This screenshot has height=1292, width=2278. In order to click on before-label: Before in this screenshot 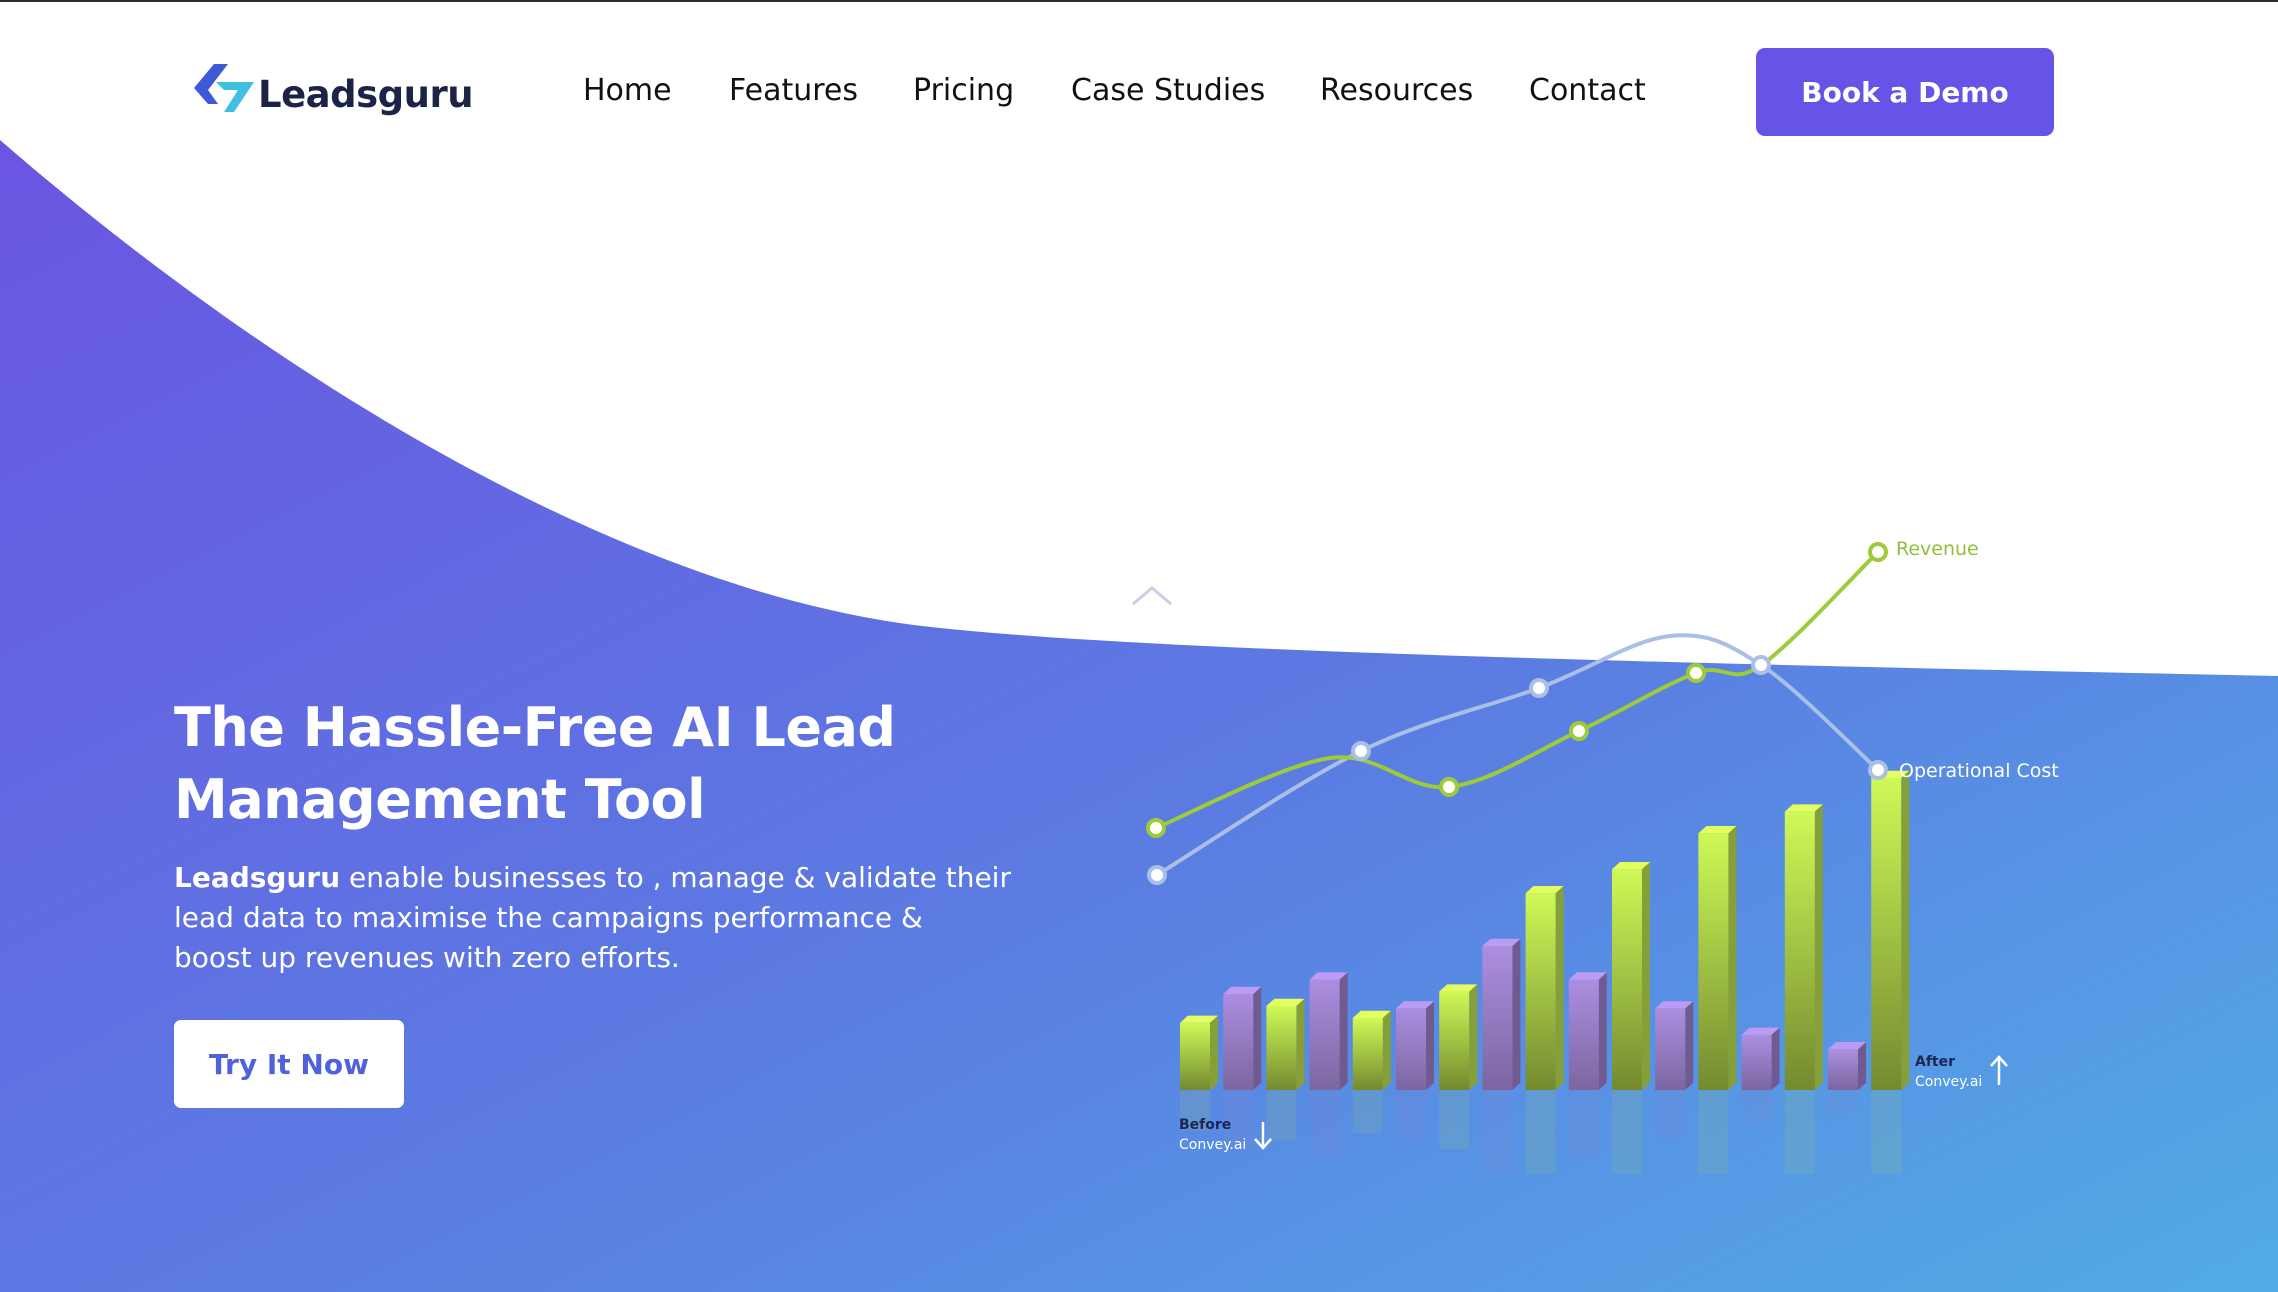, I will do `click(1205, 1125)`.